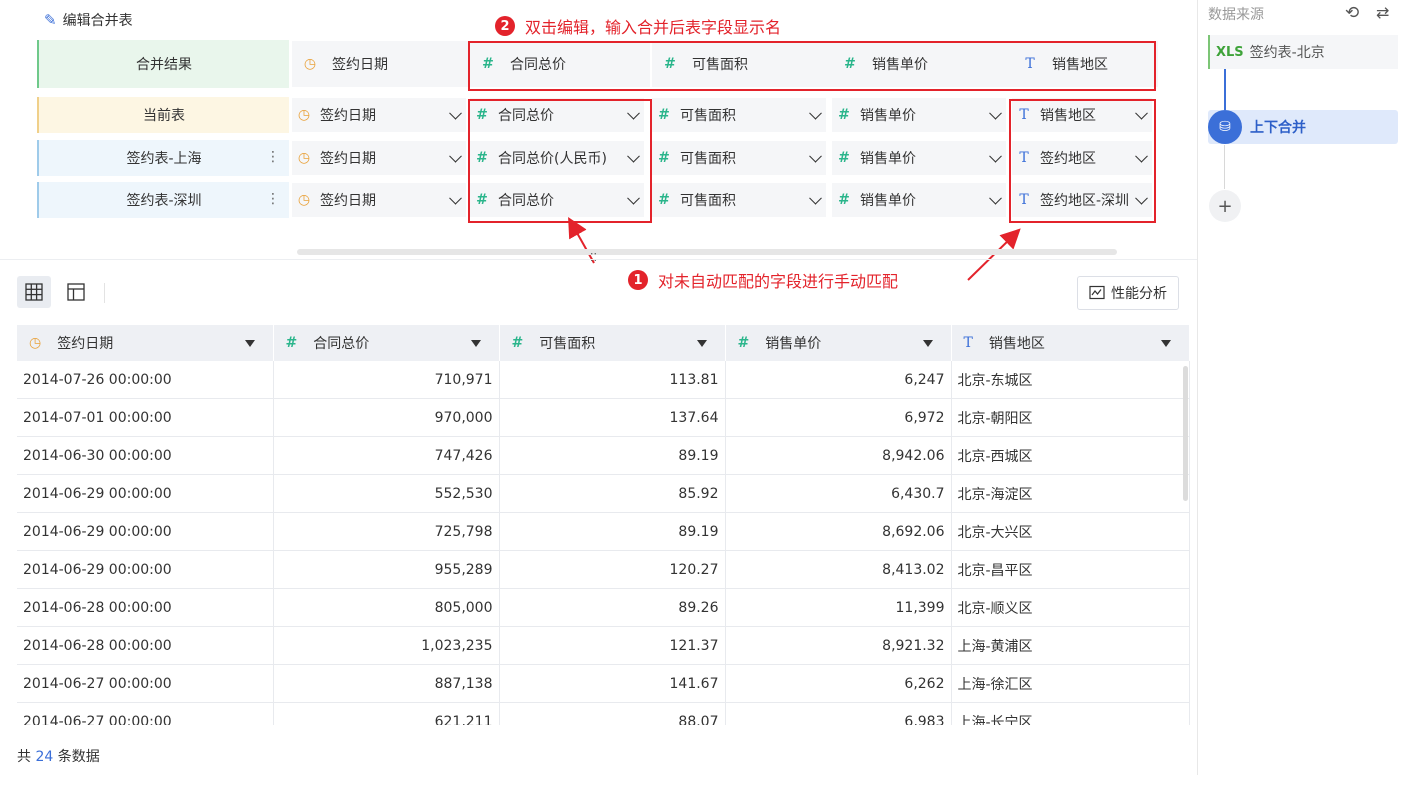 This screenshot has width=1407, height=785. I want to click on column-header: T 销售地区, so click(1070, 343).